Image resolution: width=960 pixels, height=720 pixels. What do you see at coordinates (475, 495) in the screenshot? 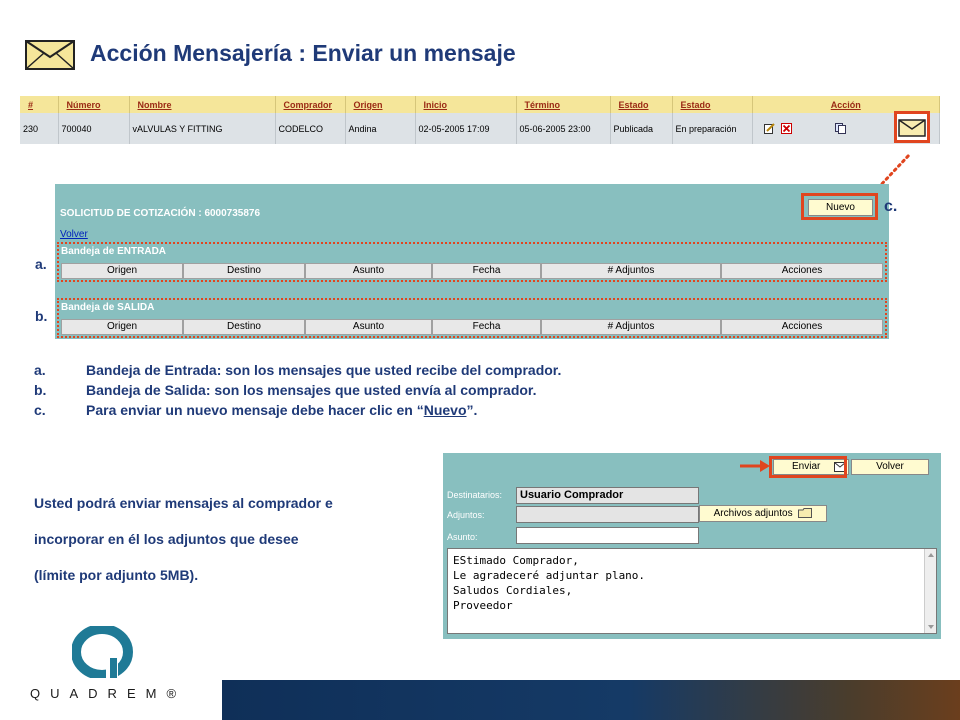
I see `destinatarios-label: Destinatarios:` at bounding box center [475, 495].